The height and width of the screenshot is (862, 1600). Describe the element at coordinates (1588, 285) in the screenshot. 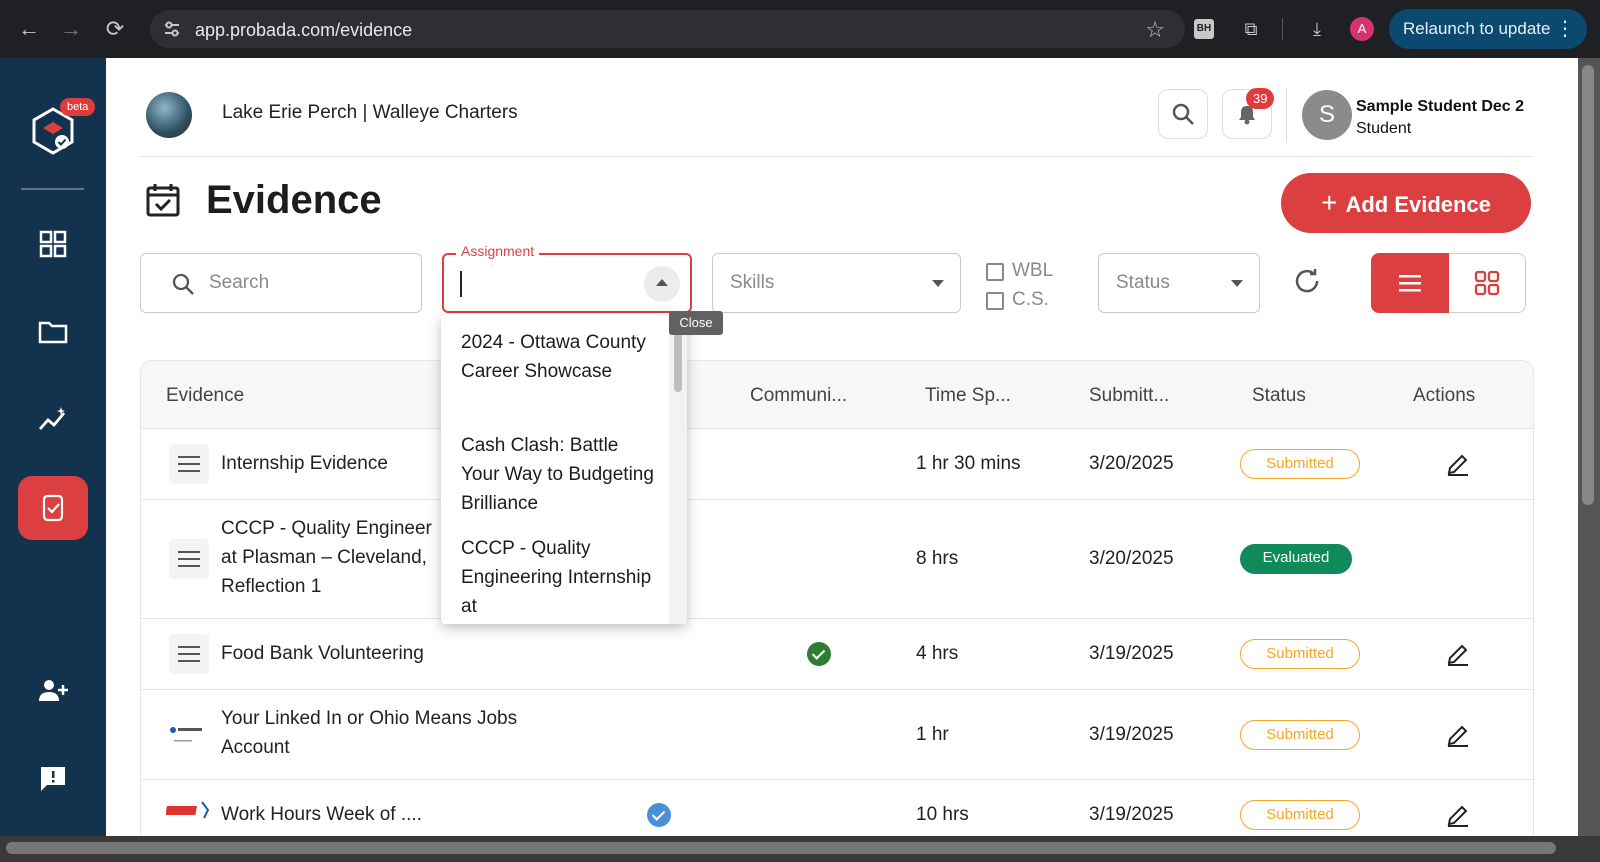

I see `vertical-scroll-thumb` at that location.